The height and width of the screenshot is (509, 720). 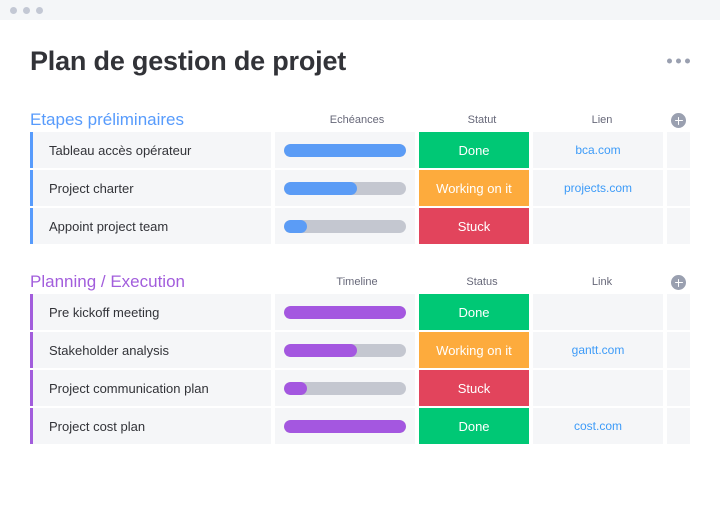 I want to click on row-task-name: Tableau accès opérateur, so click(x=152, y=150).